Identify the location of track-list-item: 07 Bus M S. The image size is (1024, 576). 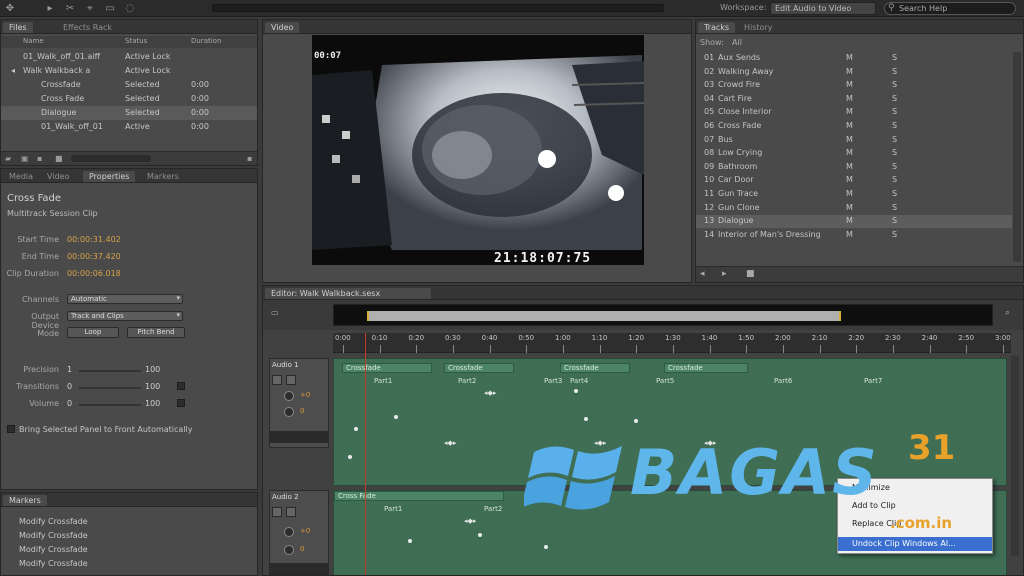
(854, 140).